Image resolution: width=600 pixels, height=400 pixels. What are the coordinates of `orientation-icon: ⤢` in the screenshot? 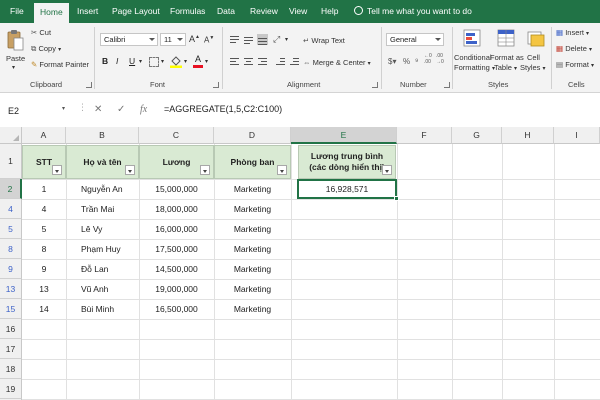 It's located at (276, 39).